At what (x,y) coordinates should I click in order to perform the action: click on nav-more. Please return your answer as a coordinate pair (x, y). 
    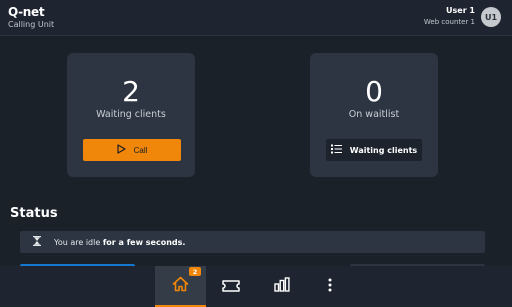
    Looking at the image, I should click on (330, 286).